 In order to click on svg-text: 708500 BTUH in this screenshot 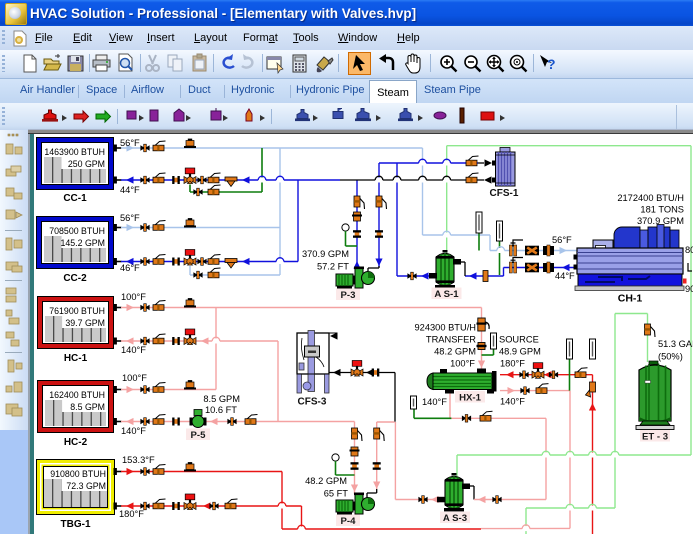, I will do `click(77, 231)`.